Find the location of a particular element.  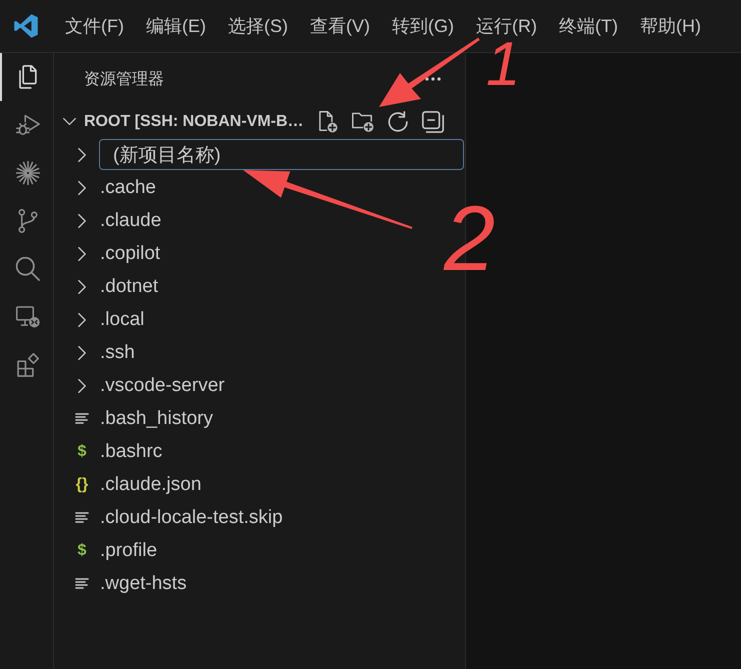

folder-name: .local is located at coordinates (122, 319).